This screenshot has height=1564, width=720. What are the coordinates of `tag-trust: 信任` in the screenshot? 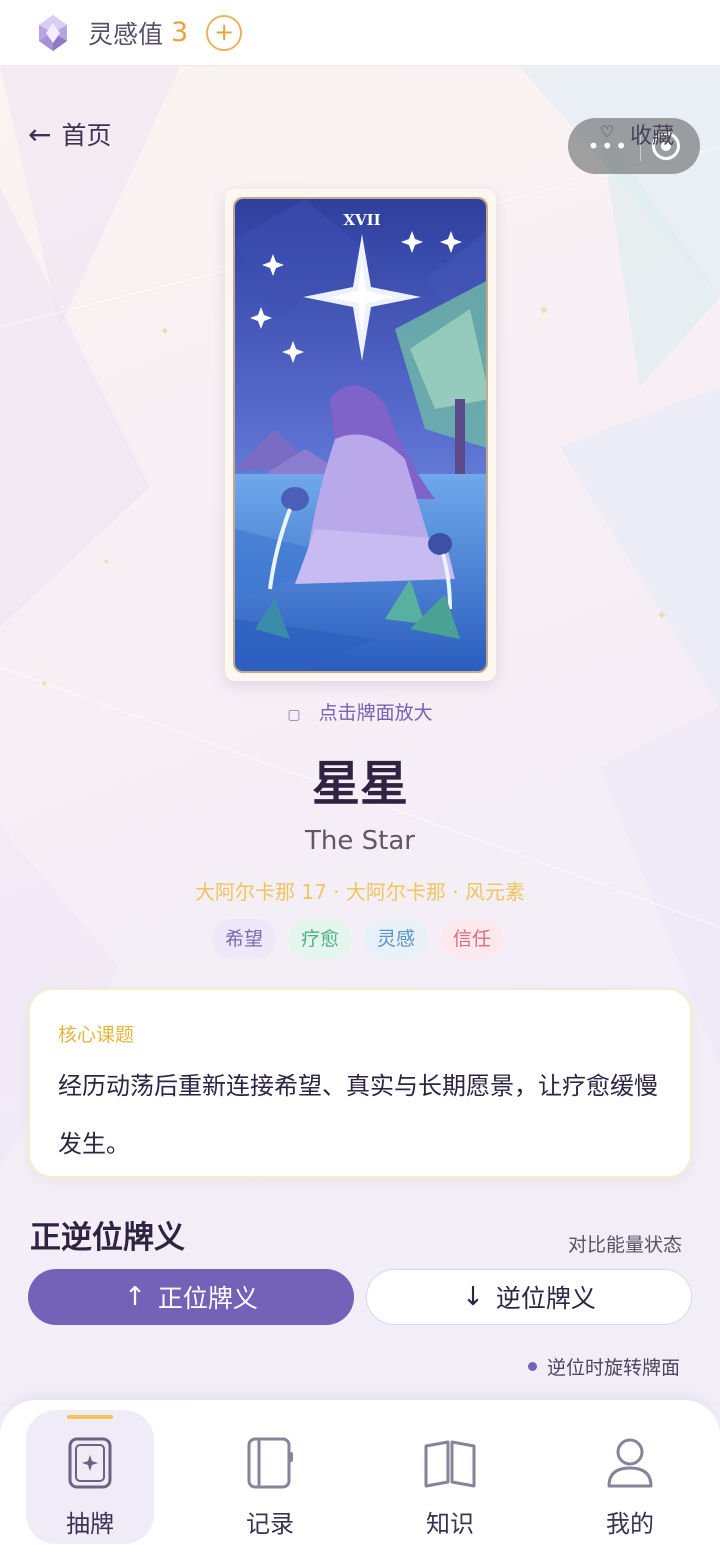 It's located at (472, 939).